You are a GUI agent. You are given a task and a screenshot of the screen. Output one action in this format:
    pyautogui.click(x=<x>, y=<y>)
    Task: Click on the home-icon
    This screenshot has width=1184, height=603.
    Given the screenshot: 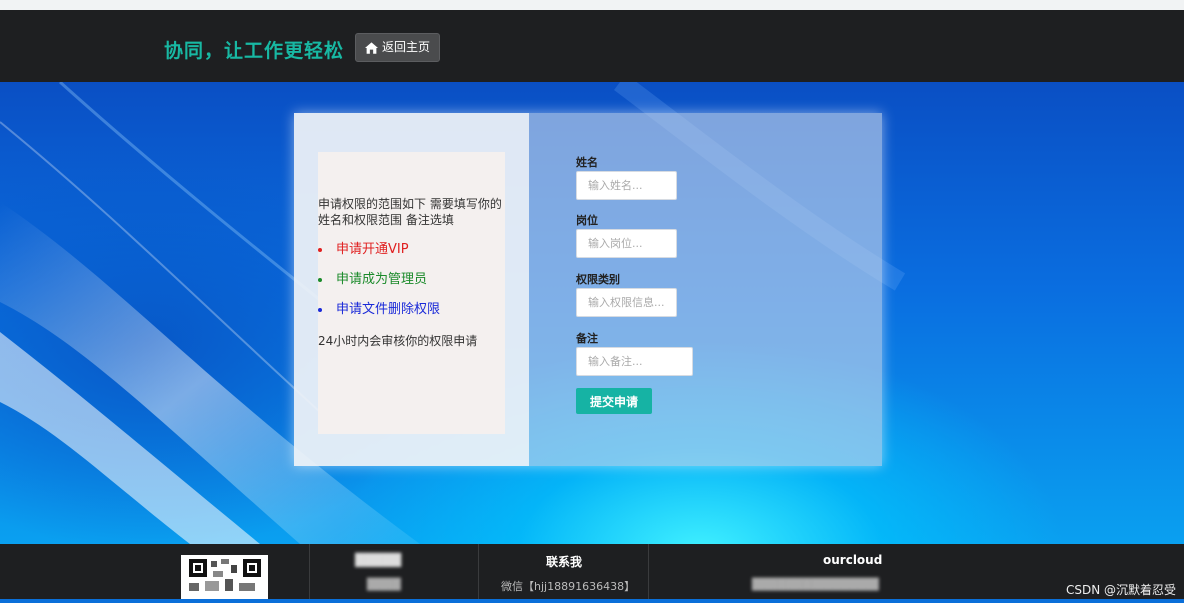 What is the action you would take?
    pyautogui.click(x=371, y=47)
    